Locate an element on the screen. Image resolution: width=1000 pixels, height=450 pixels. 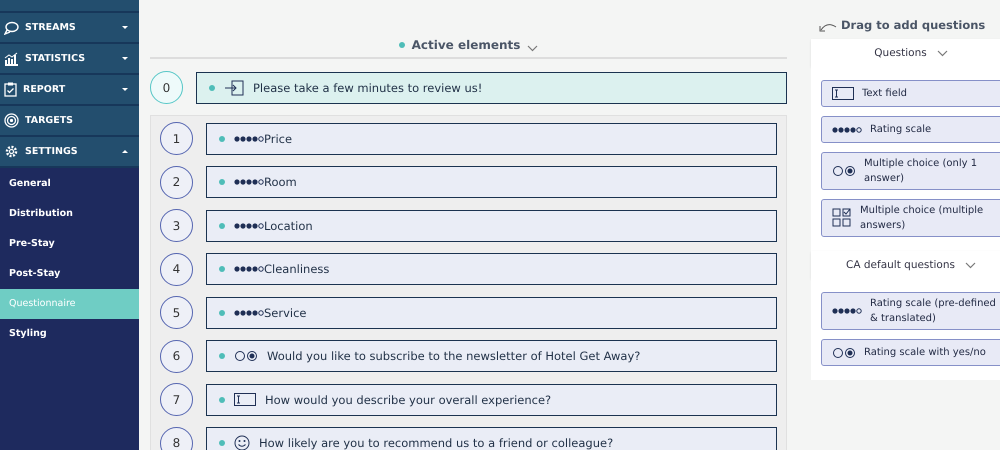
section-title: Questions is located at coordinates (900, 53).